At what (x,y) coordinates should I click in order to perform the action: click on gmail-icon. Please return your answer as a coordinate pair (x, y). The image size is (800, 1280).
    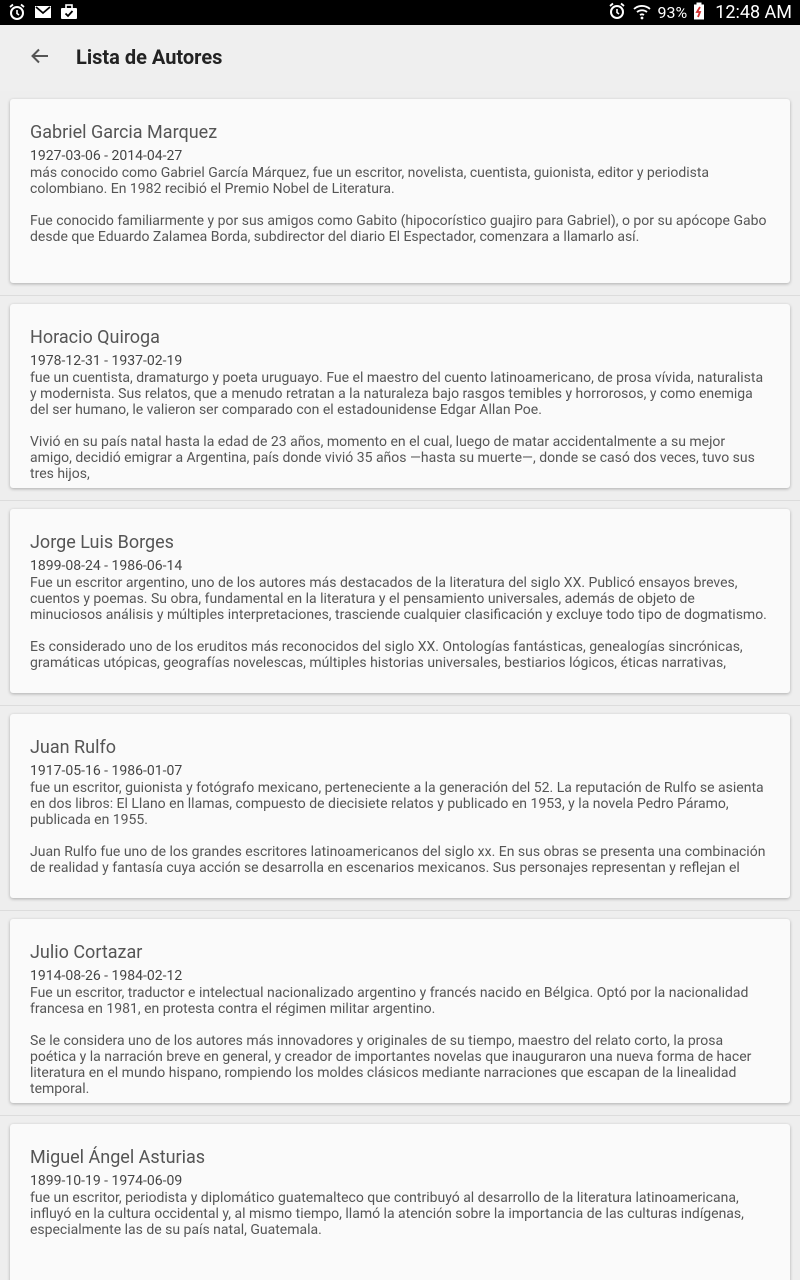
    Looking at the image, I should click on (43, 12).